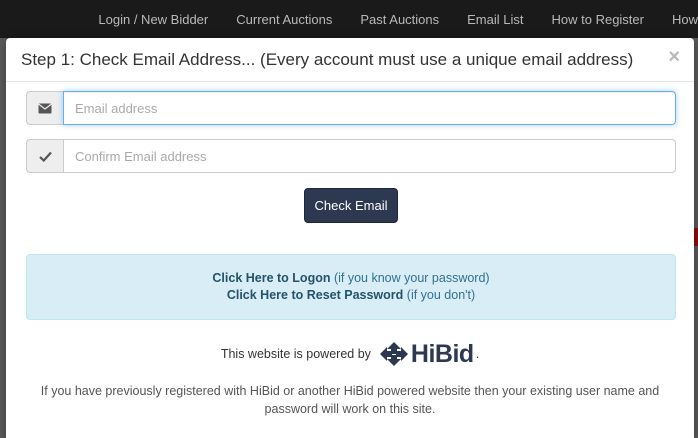 This screenshot has width=698, height=438. Describe the element at coordinates (477, 354) in the screenshot. I see `powered-by-suffix: .` at that location.